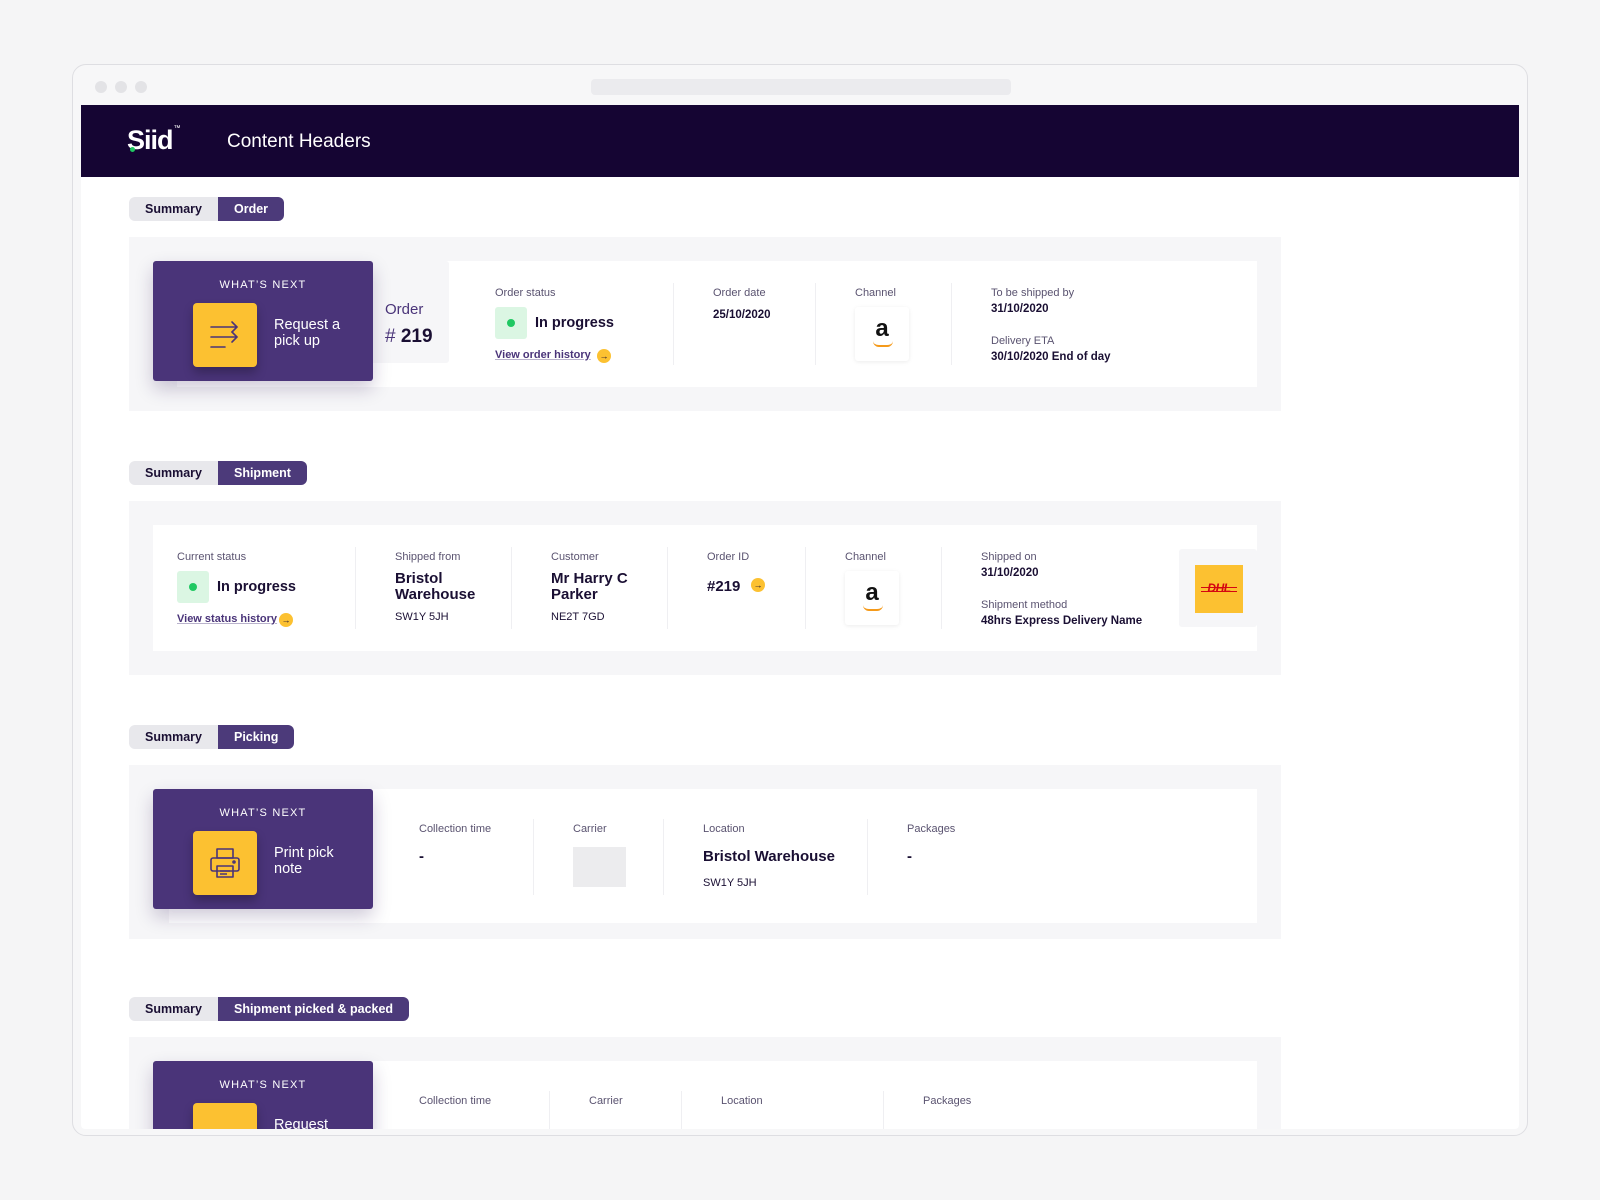 This screenshot has width=1600, height=1200. What do you see at coordinates (1024, 605) in the screenshot?
I see `shipment-method-label: Shipment method` at bounding box center [1024, 605].